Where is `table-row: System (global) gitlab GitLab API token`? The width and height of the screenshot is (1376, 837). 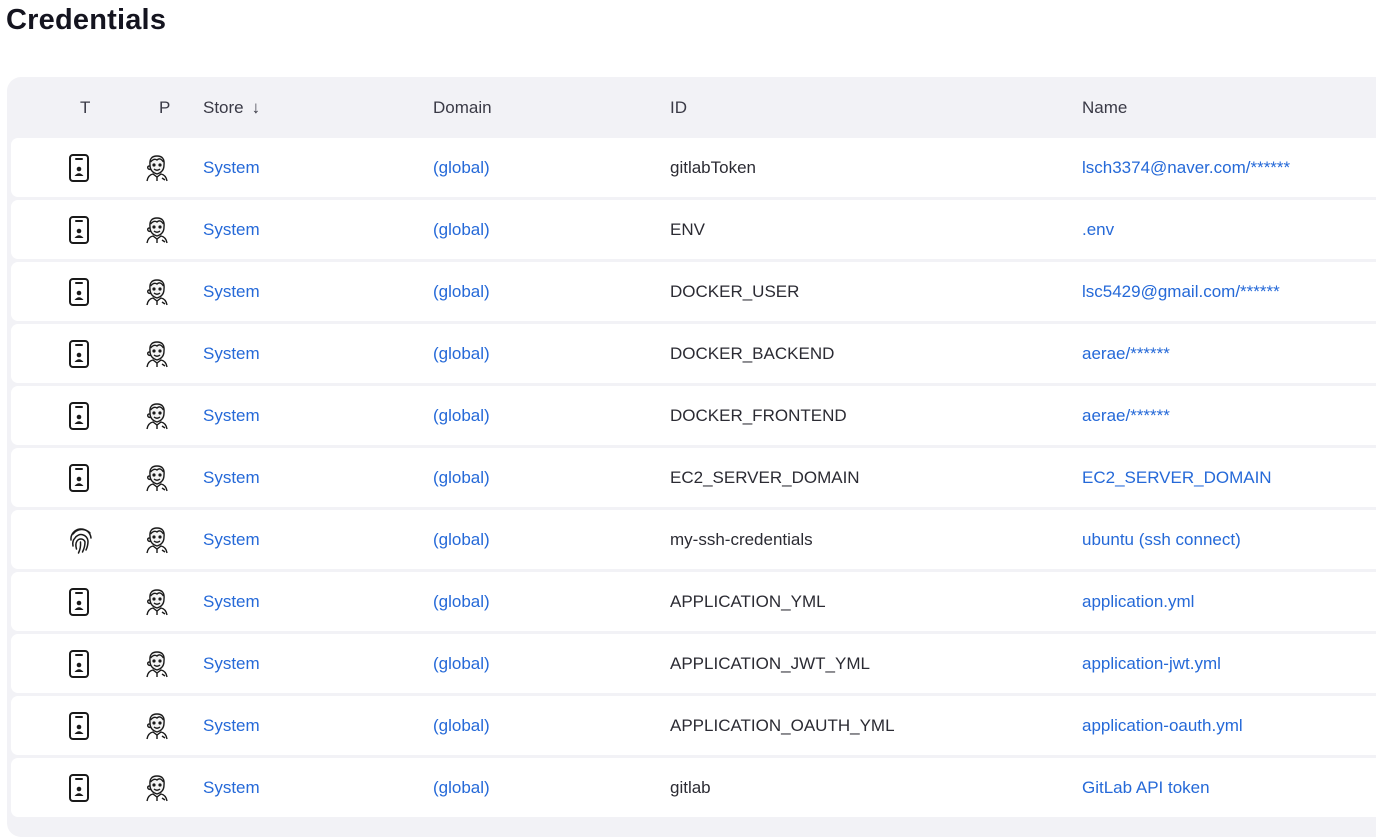
table-row: System (global) gitlab GitLab API token is located at coordinates (693, 787).